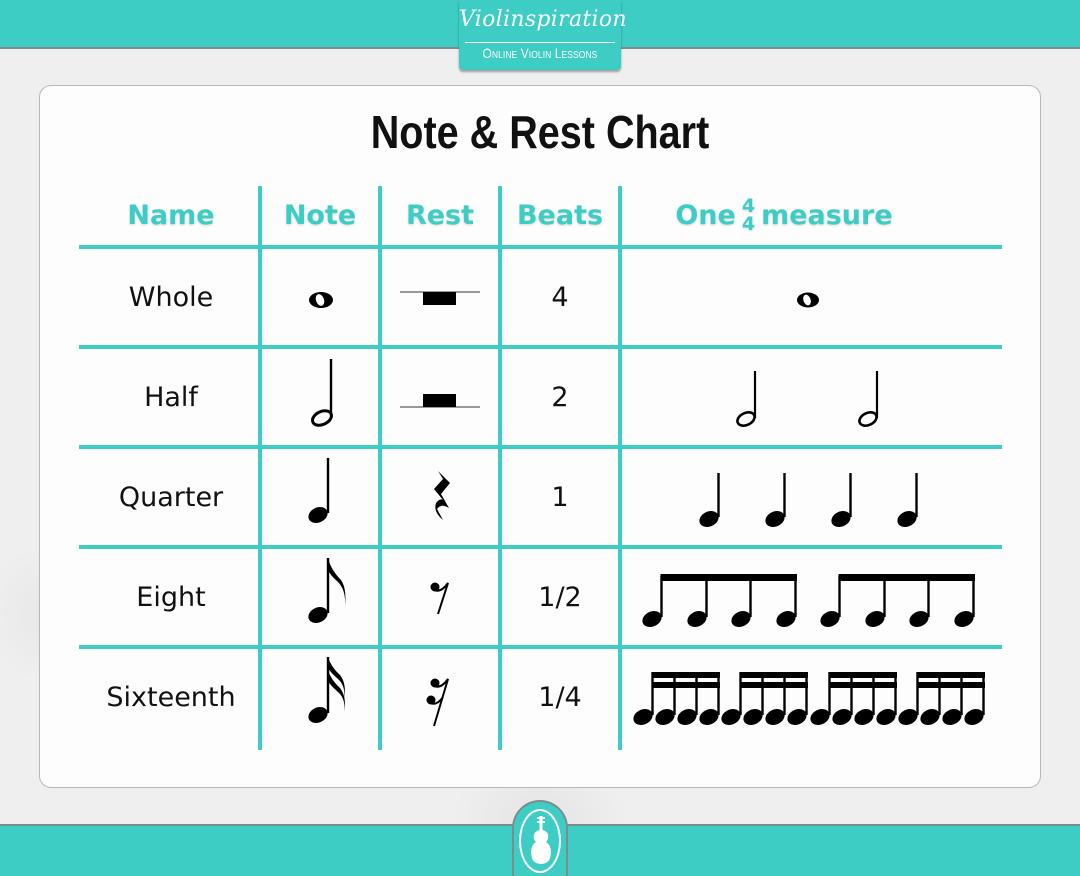 The image size is (1080, 876). Describe the element at coordinates (808, 601) in the screenshot. I see `measure-eighth-icon` at that location.